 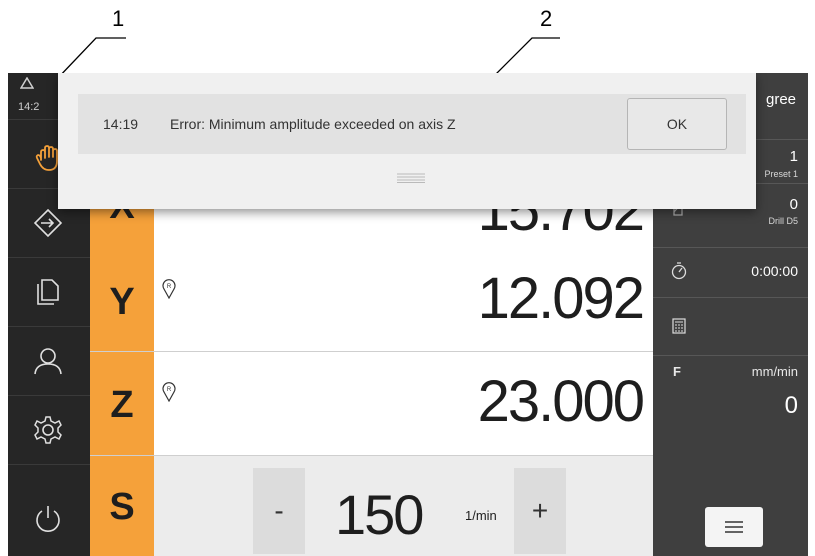 I want to click on axis-label-box: S, so click(x=122, y=506).